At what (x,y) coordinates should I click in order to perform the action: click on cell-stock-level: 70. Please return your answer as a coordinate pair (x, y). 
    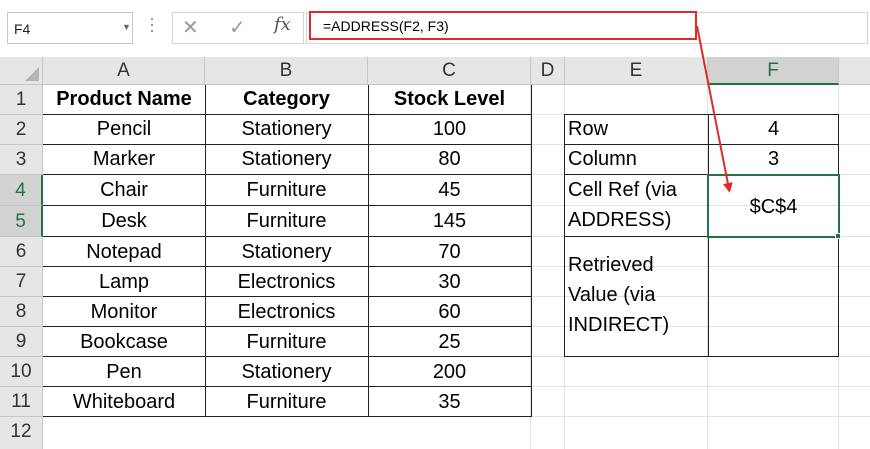
    Looking at the image, I should click on (449, 252).